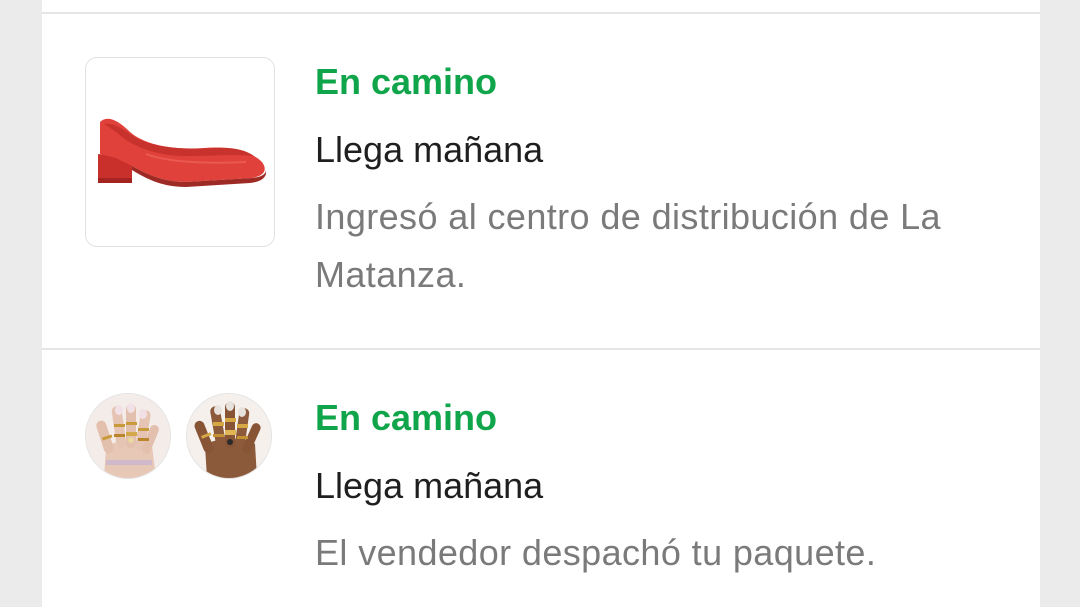 Image resolution: width=1080 pixels, height=607 pixels. I want to click on shipment-detail: El vendedor despachó tu paquete., so click(596, 552).